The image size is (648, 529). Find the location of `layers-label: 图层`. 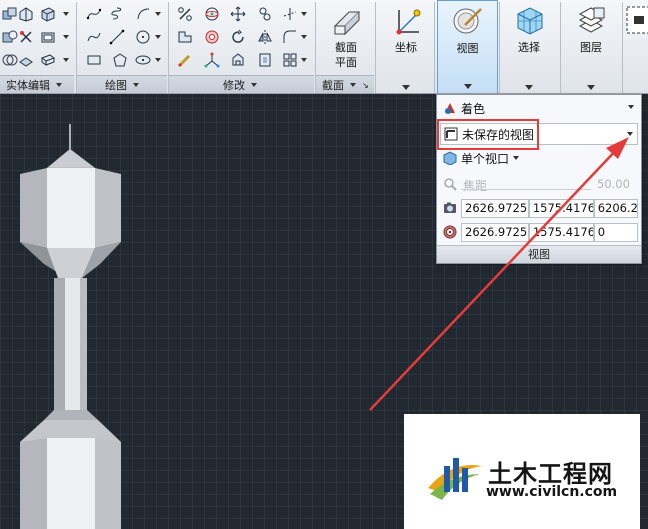

layers-label: 图层 is located at coordinates (591, 47).